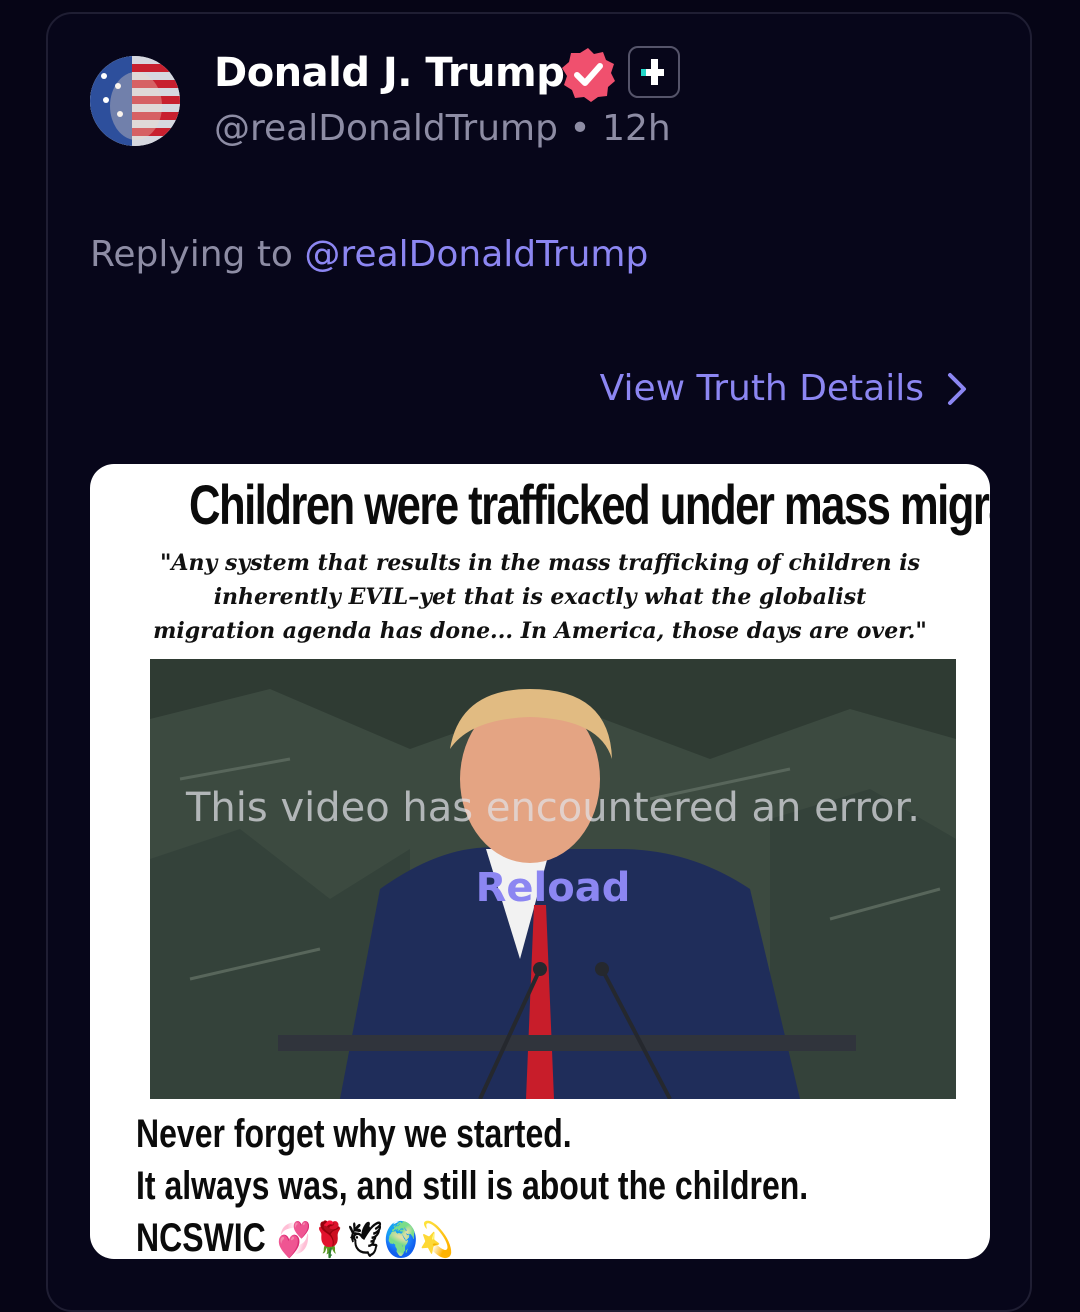 This screenshot has width=1080, height=1312. What do you see at coordinates (386, 128) in the screenshot?
I see `author-handle: @realDonaldTrump` at bounding box center [386, 128].